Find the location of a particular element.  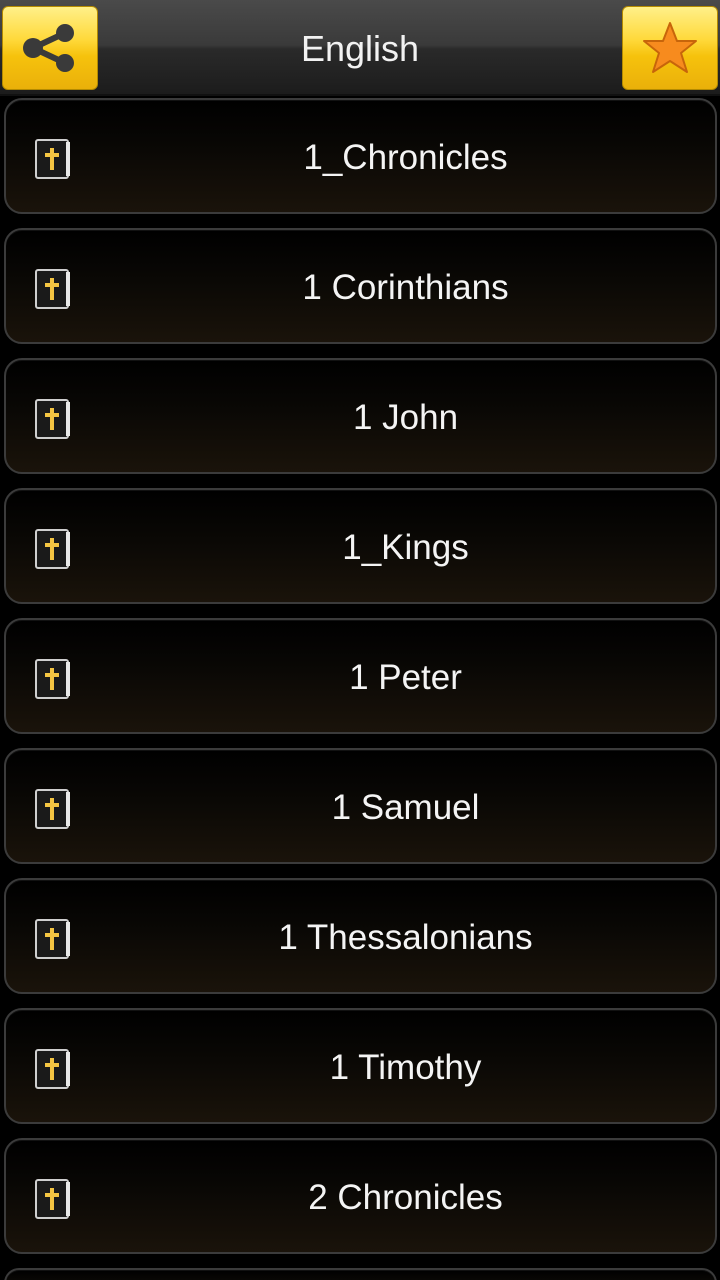

book-label: 1 Peter is located at coordinates (405, 677).